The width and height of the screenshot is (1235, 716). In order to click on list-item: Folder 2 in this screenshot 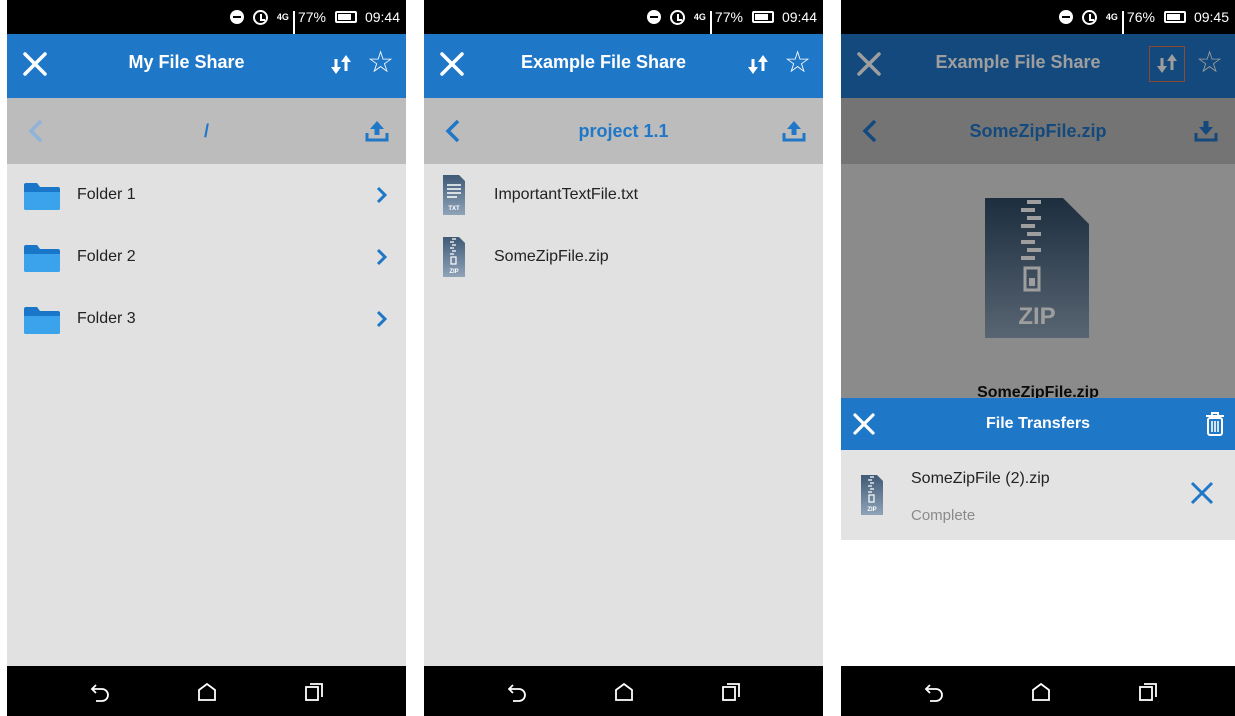, I will do `click(206, 257)`.